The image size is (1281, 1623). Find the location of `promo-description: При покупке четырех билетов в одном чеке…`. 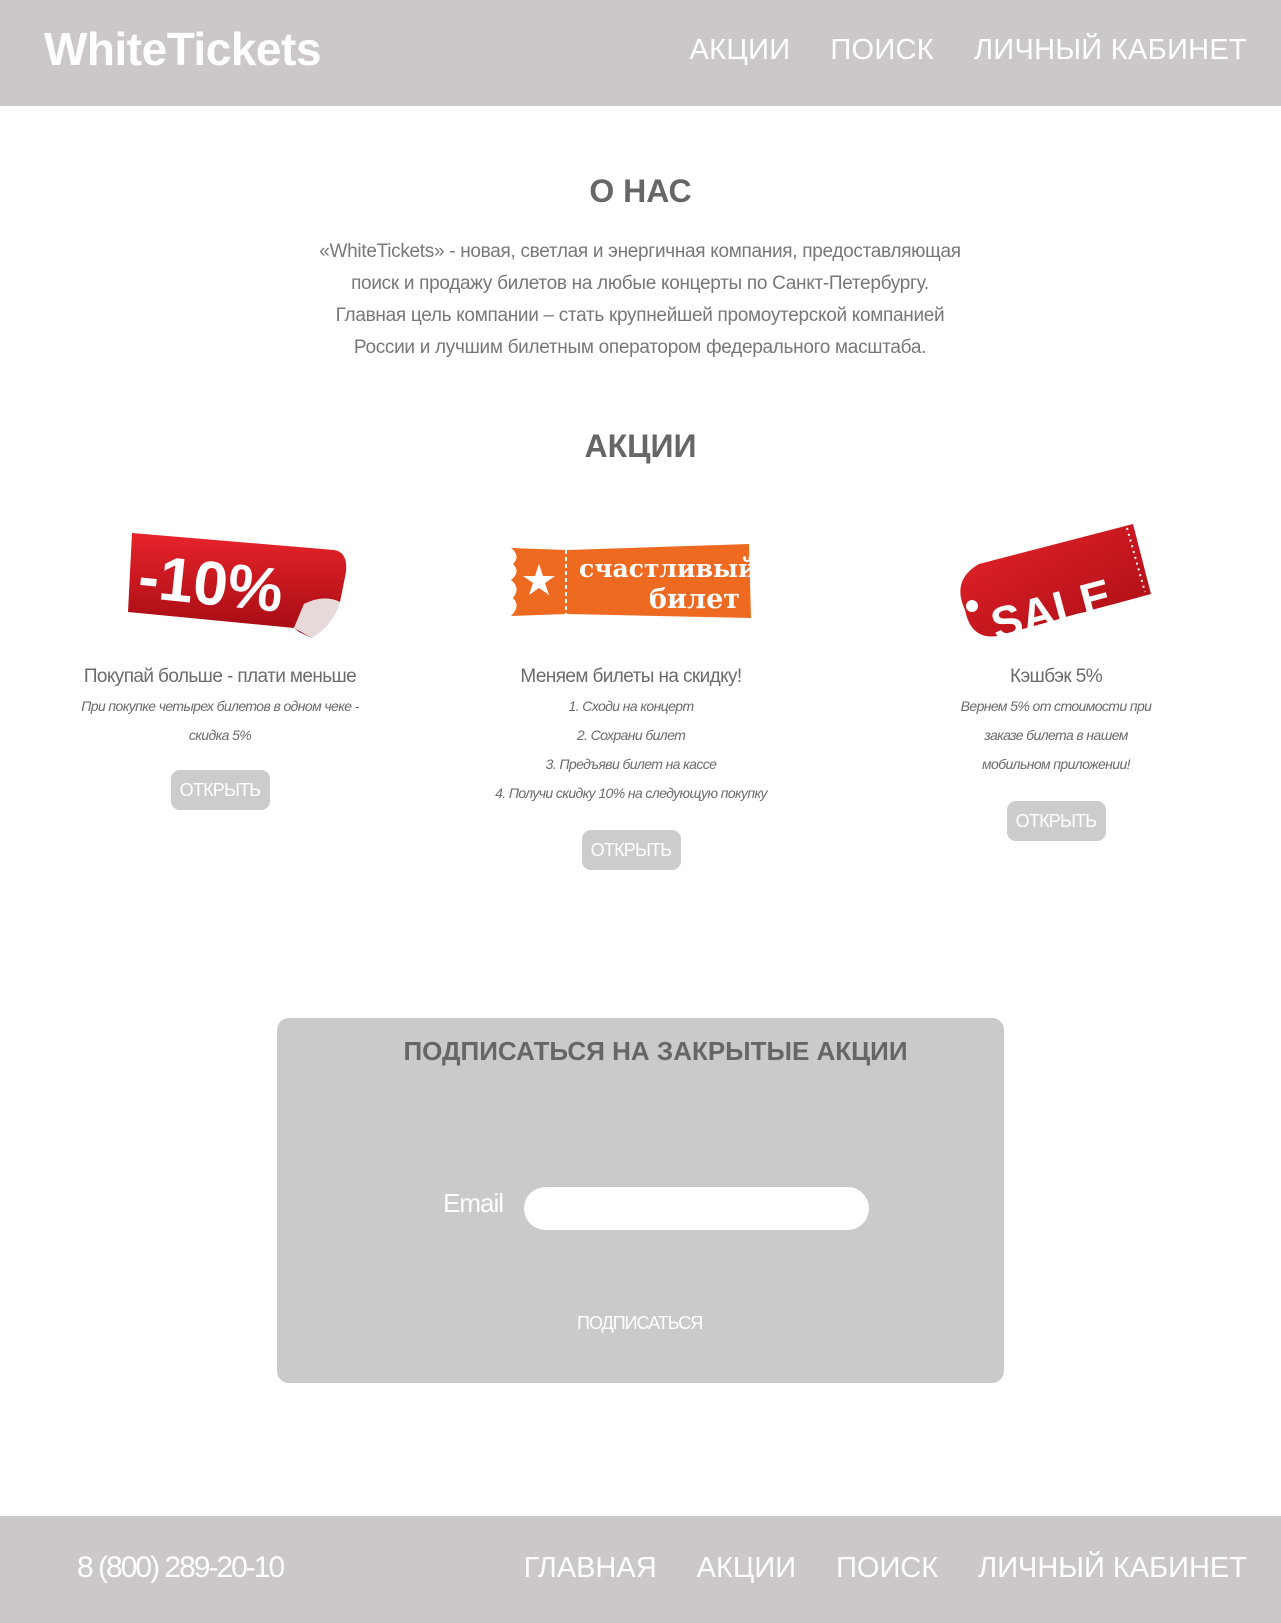

promo-description: При покупке четырех билетов в одном чеке… is located at coordinates (220, 720).